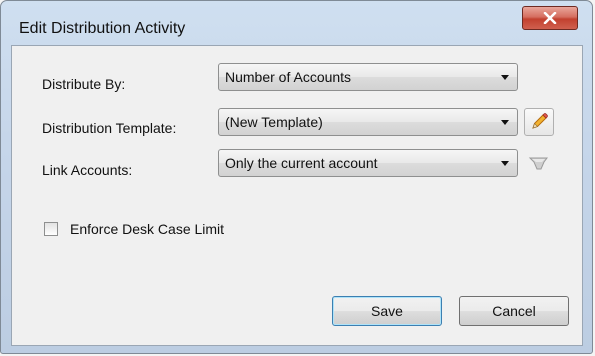  Describe the element at coordinates (84, 84) in the screenshot. I see `distribute-by-label: Distribute By:` at that location.